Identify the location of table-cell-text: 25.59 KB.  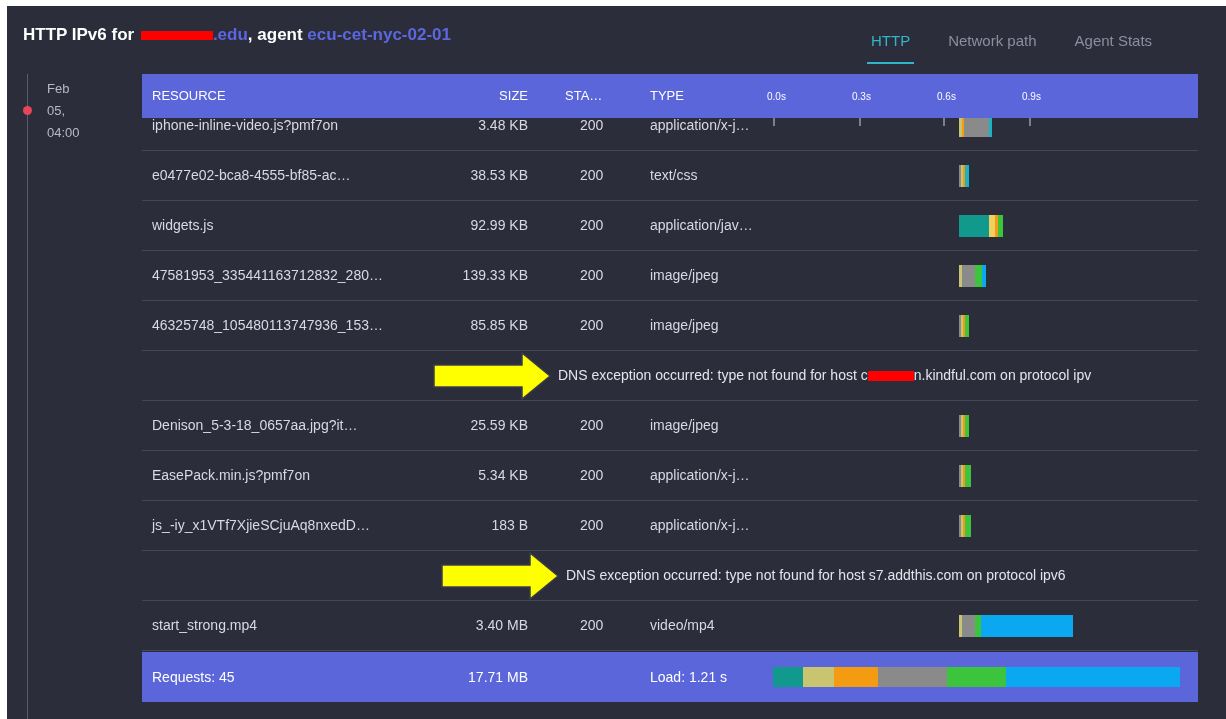
(498, 425).